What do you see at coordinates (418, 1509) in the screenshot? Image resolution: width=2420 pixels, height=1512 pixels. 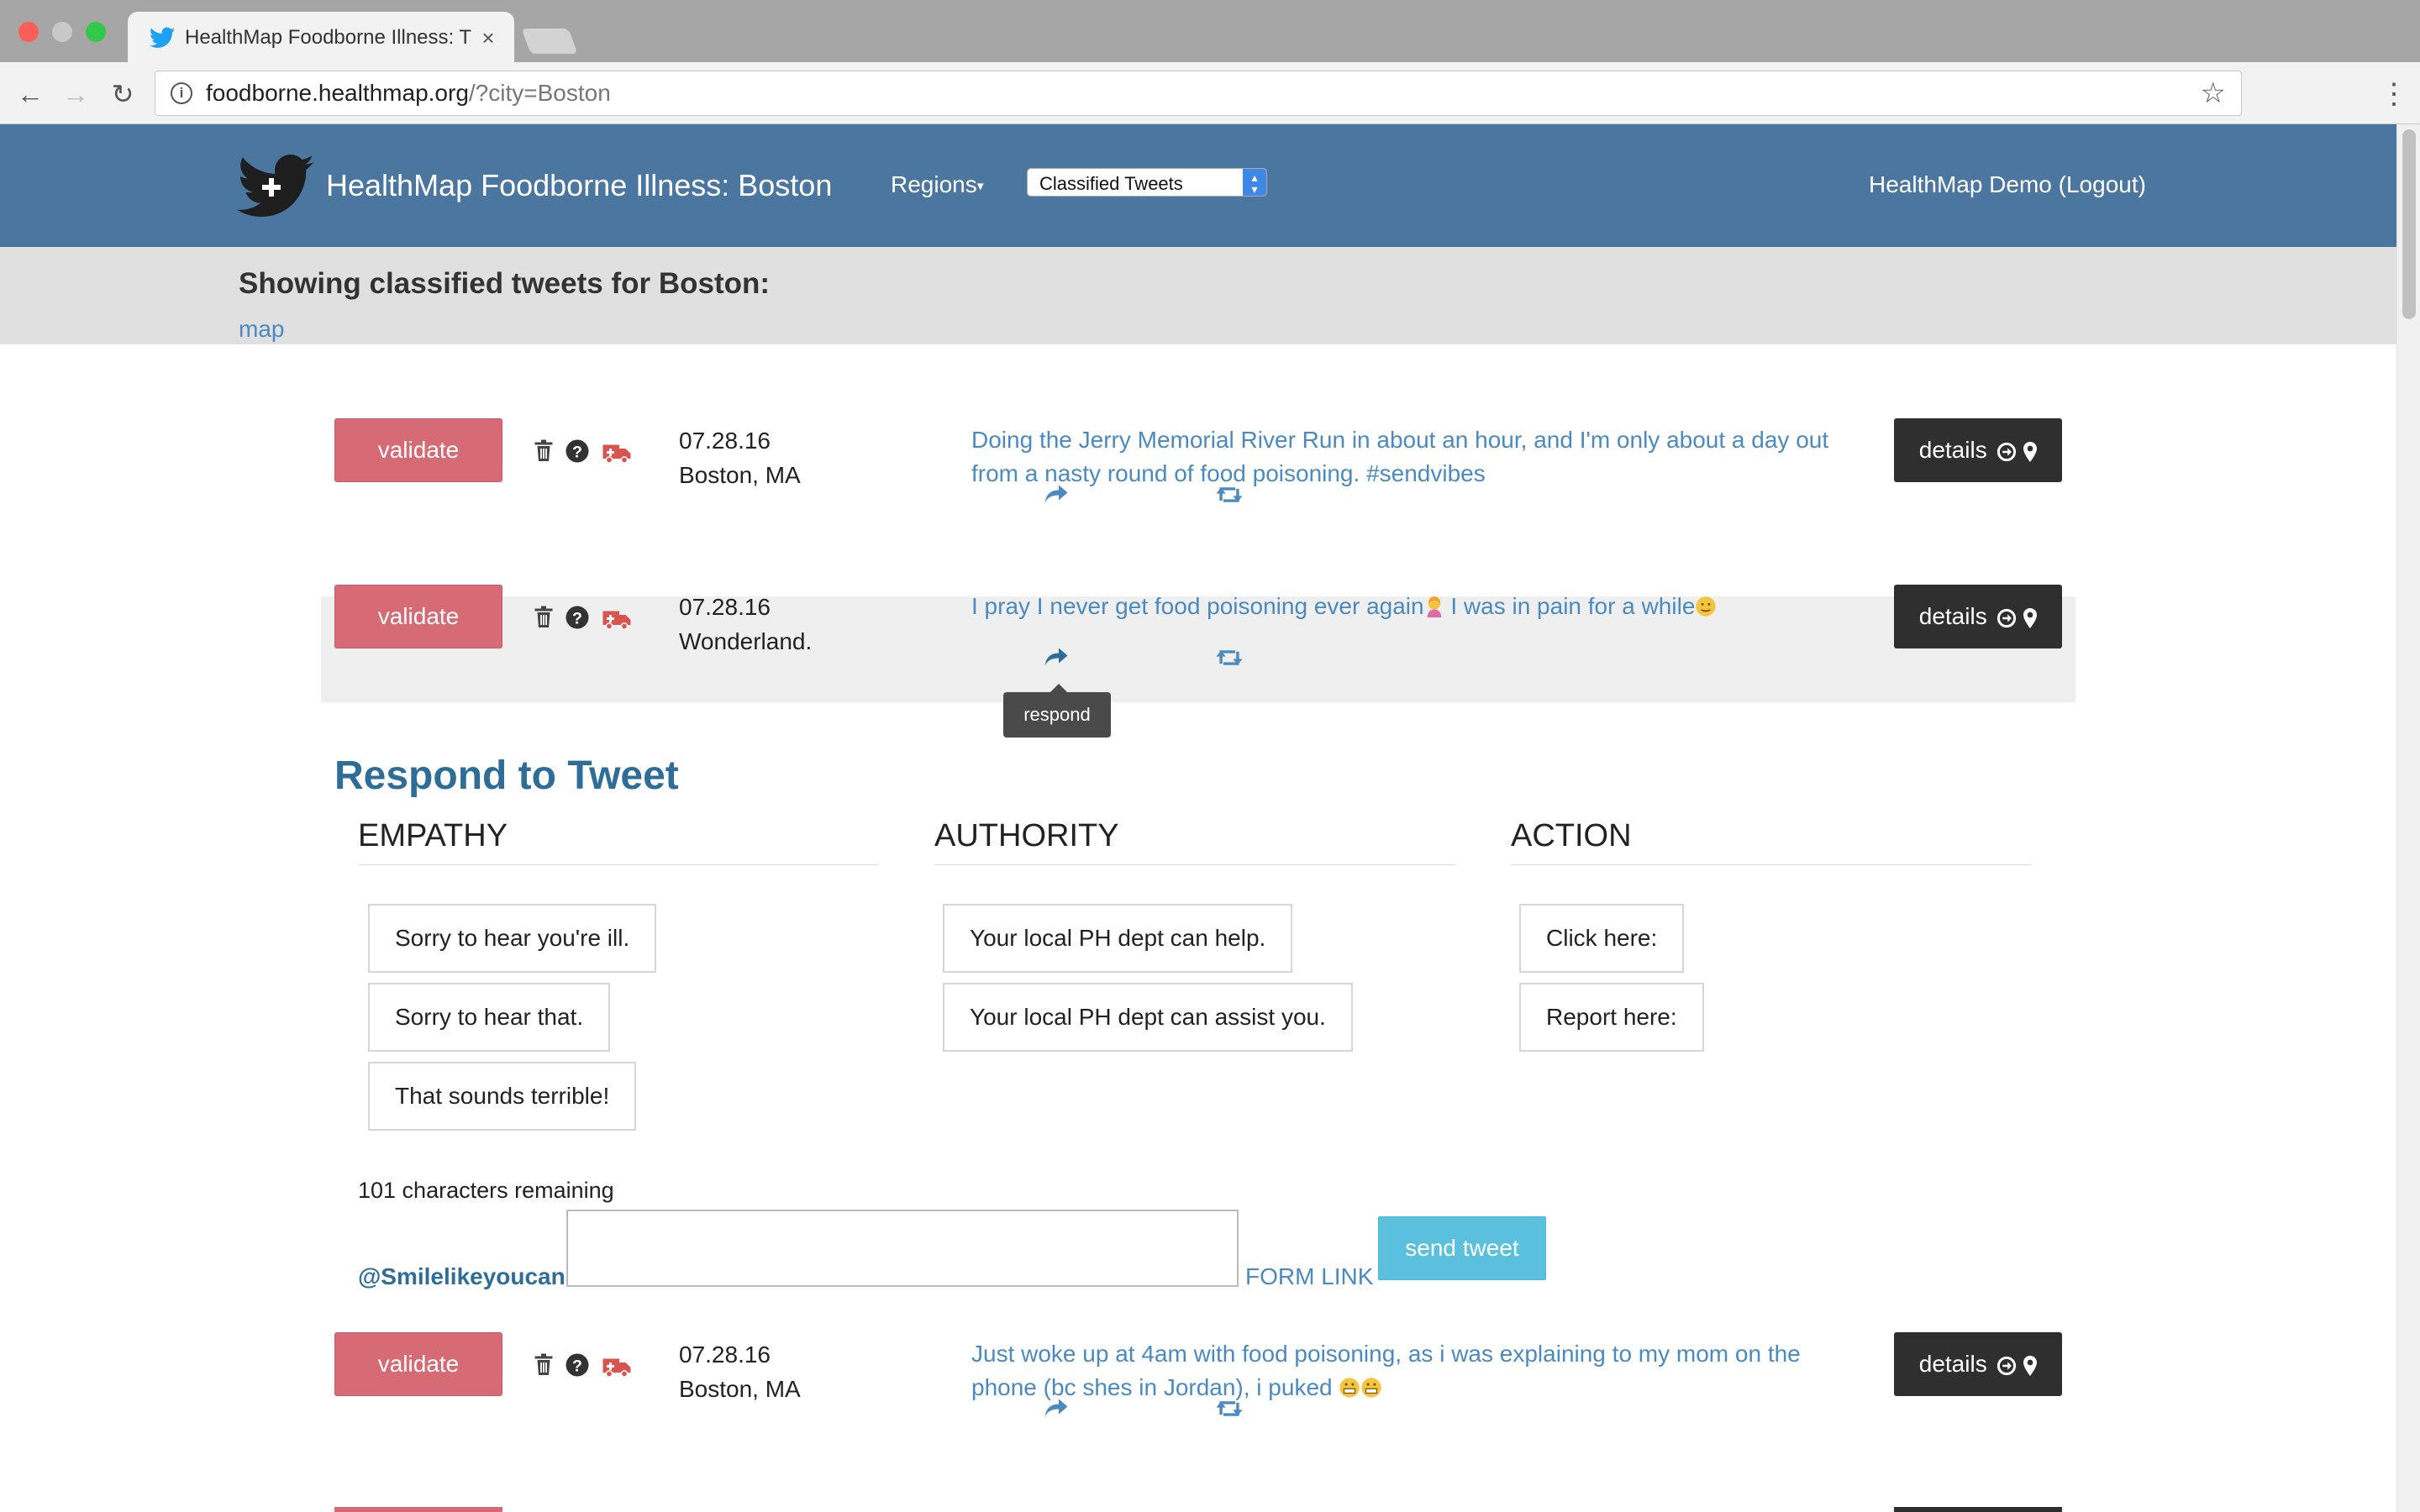 I see `validate-button-partial` at bounding box center [418, 1509].